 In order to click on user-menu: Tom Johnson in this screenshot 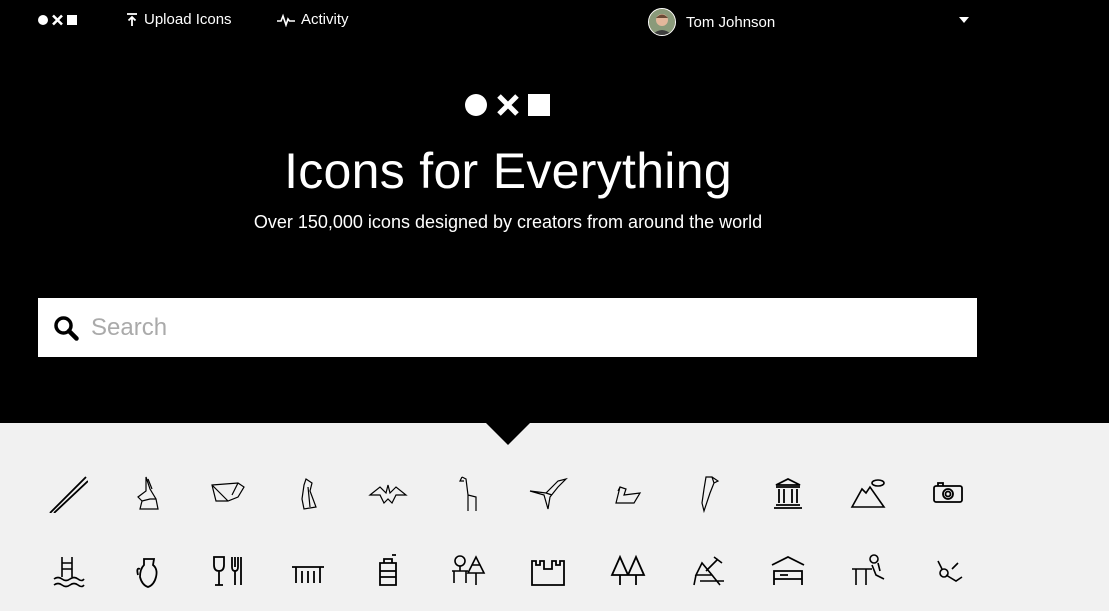, I will do `click(711, 22)`.